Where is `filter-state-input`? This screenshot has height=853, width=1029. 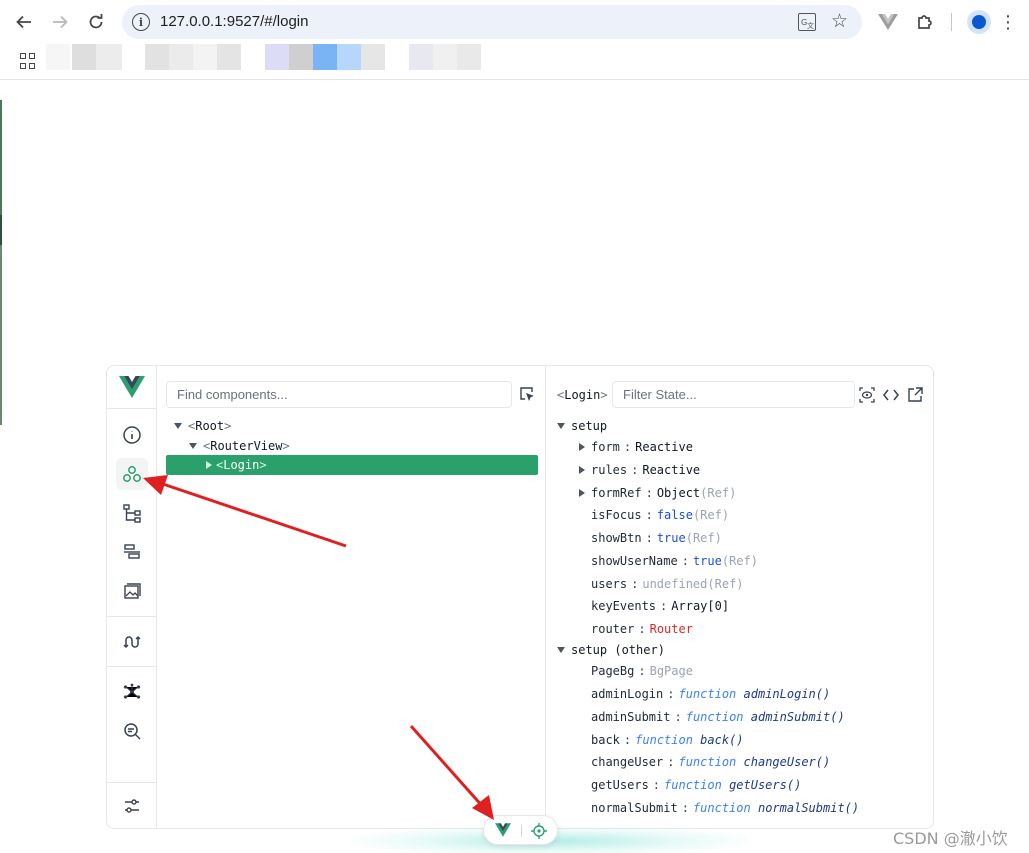
filter-state-input is located at coordinates (733, 394).